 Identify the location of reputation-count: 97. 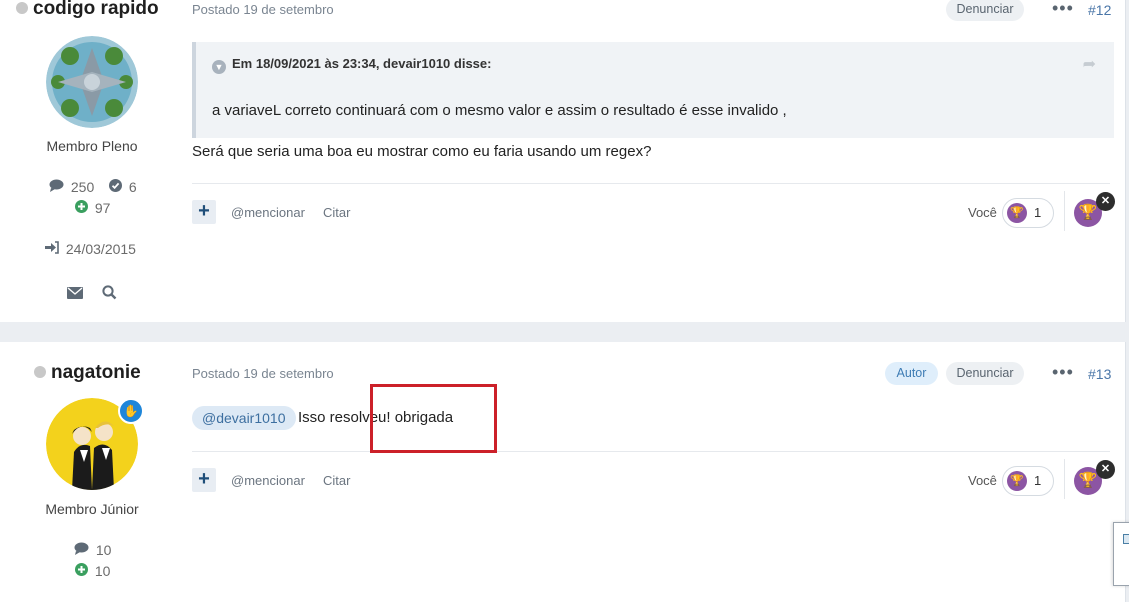
(92, 208).